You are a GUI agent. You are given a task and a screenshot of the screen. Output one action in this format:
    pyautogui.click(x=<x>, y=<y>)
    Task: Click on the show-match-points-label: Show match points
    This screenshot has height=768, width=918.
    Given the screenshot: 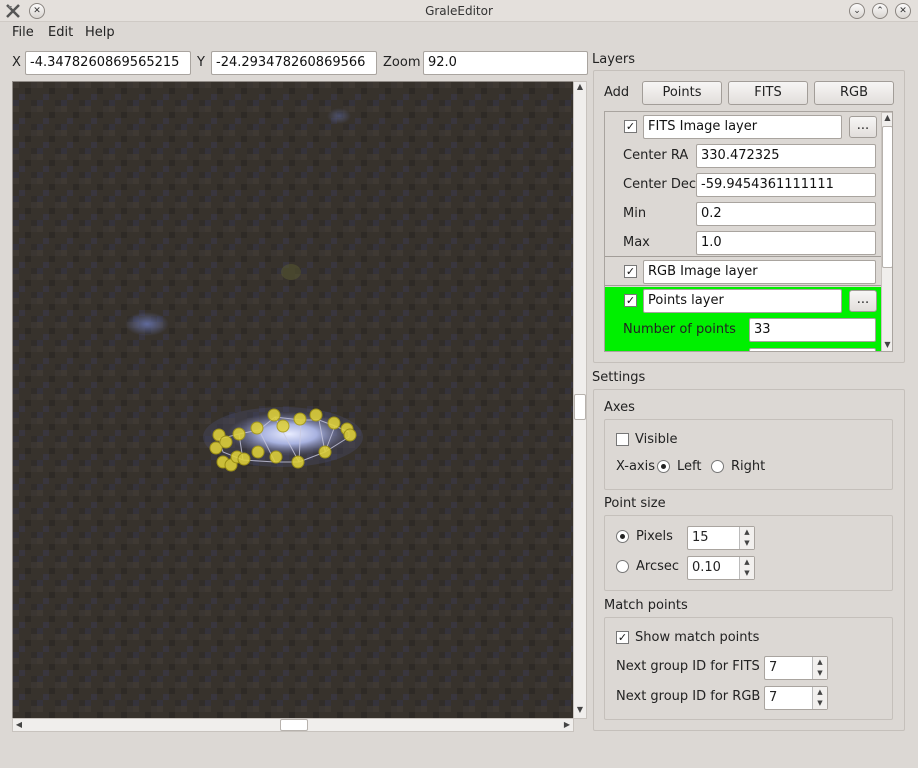 What is the action you would take?
    pyautogui.click(x=697, y=637)
    